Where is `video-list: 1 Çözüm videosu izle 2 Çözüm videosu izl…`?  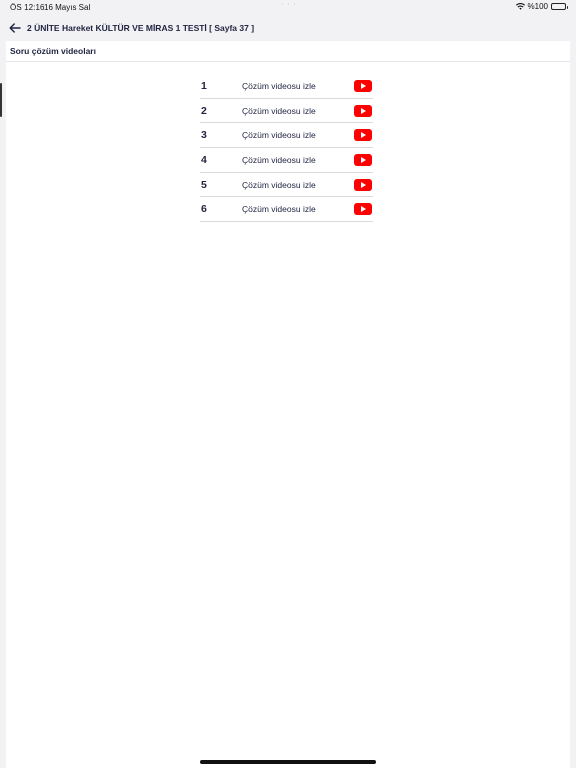 video-list: 1 Çözüm videosu izle 2 Çözüm videosu izl… is located at coordinates (286, 148).